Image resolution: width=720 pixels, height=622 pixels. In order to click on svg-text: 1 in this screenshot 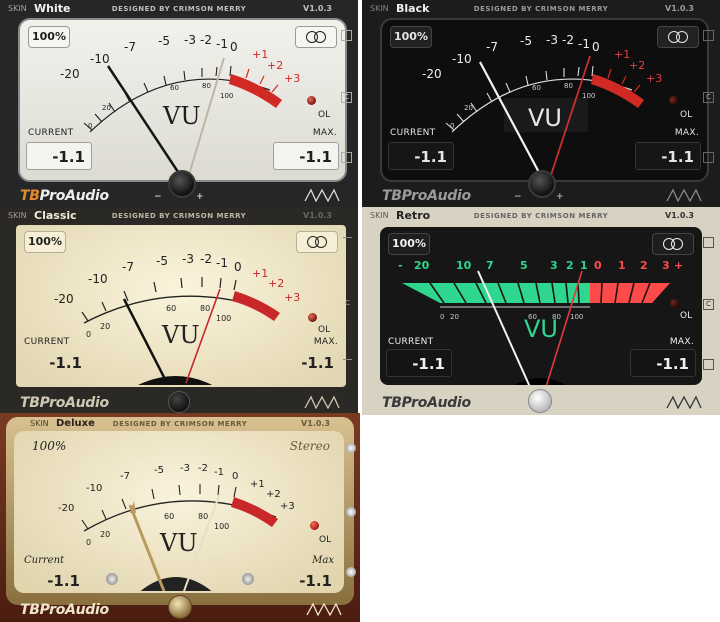, I will do `click(584, 265)`.